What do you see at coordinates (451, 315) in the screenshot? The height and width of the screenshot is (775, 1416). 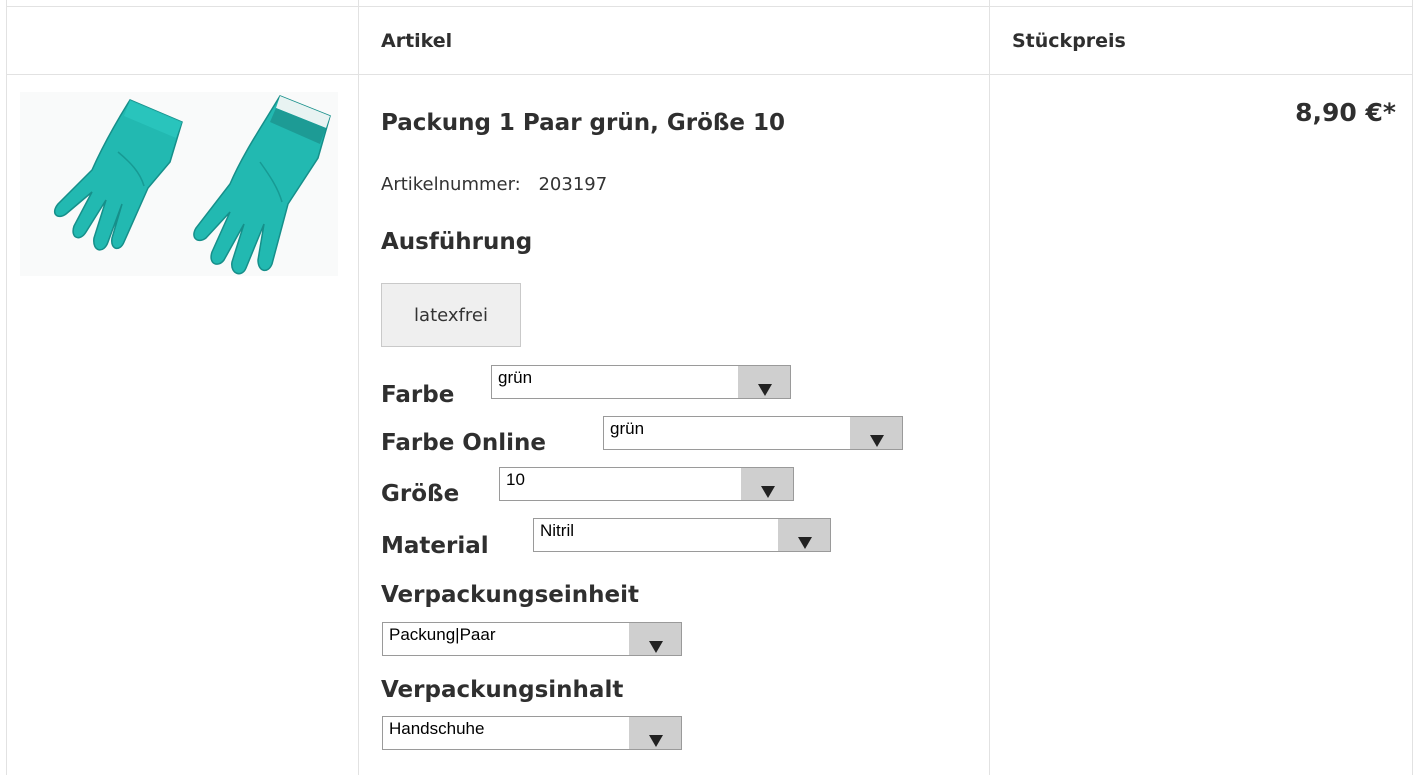 I see `variant-option-latexfrei: latexfrei` at bounding box center [451, 315].